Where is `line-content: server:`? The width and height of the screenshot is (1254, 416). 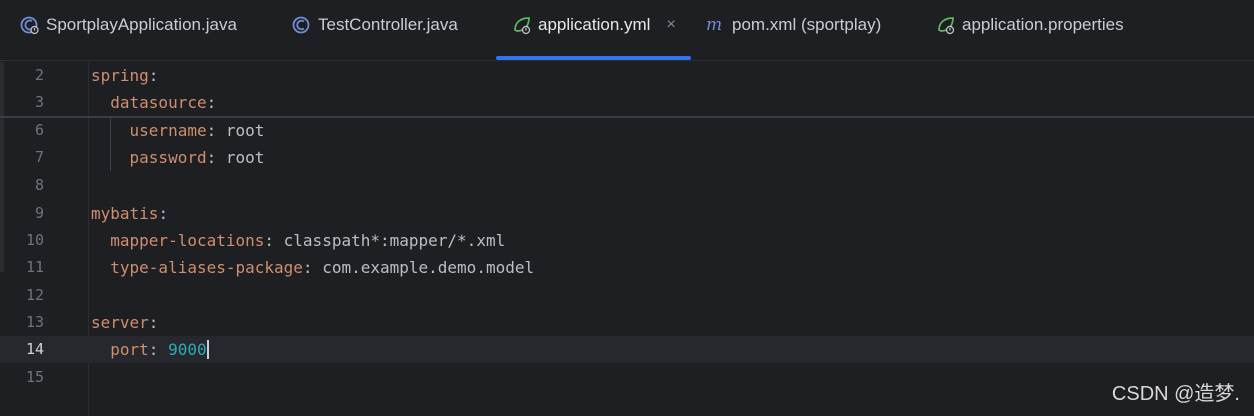 line-content: server: is located at coordinates (125, 322).